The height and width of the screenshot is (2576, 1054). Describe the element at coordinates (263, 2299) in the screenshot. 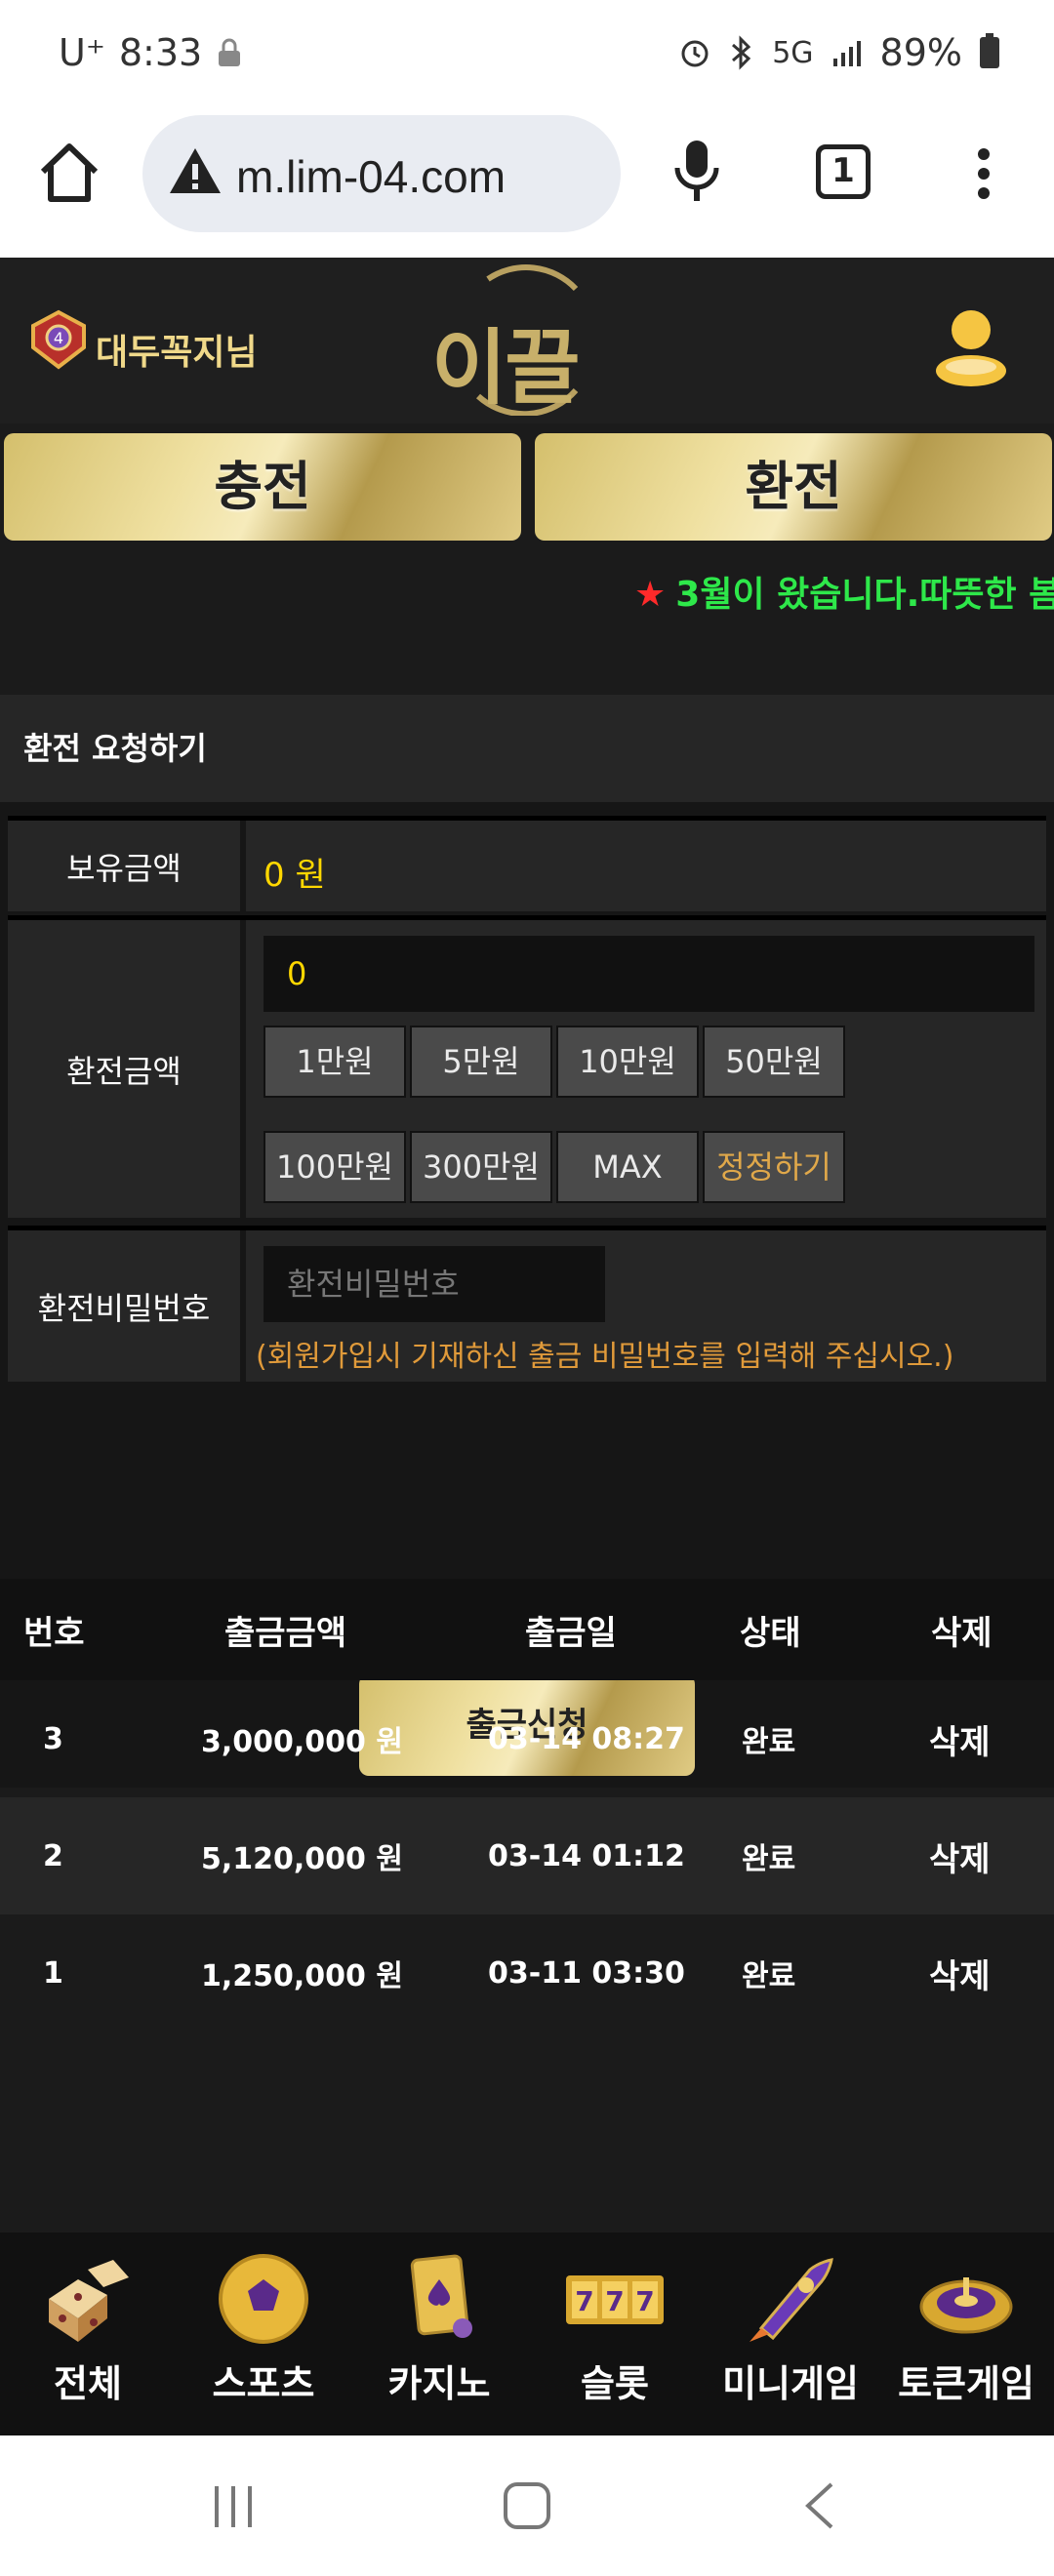

I see `soccer-ball-icon` at that location.